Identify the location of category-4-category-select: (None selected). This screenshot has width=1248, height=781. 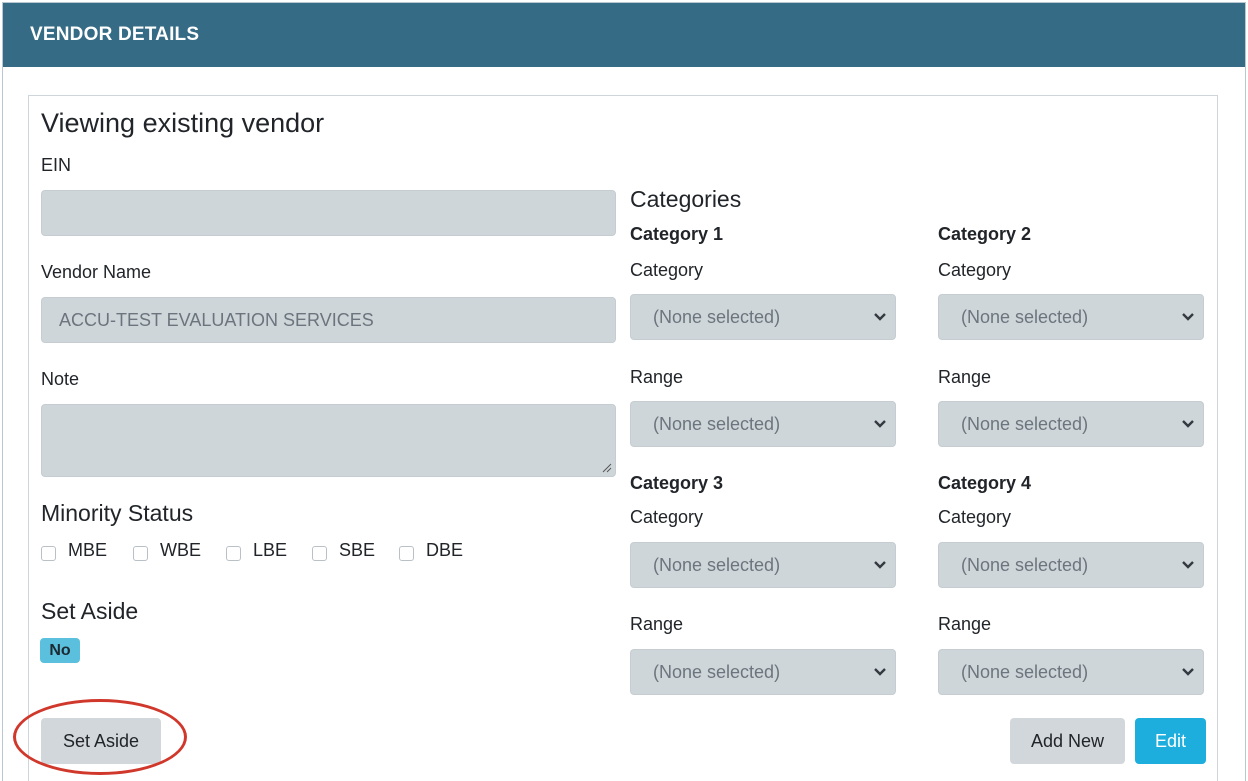
(1071, 565).